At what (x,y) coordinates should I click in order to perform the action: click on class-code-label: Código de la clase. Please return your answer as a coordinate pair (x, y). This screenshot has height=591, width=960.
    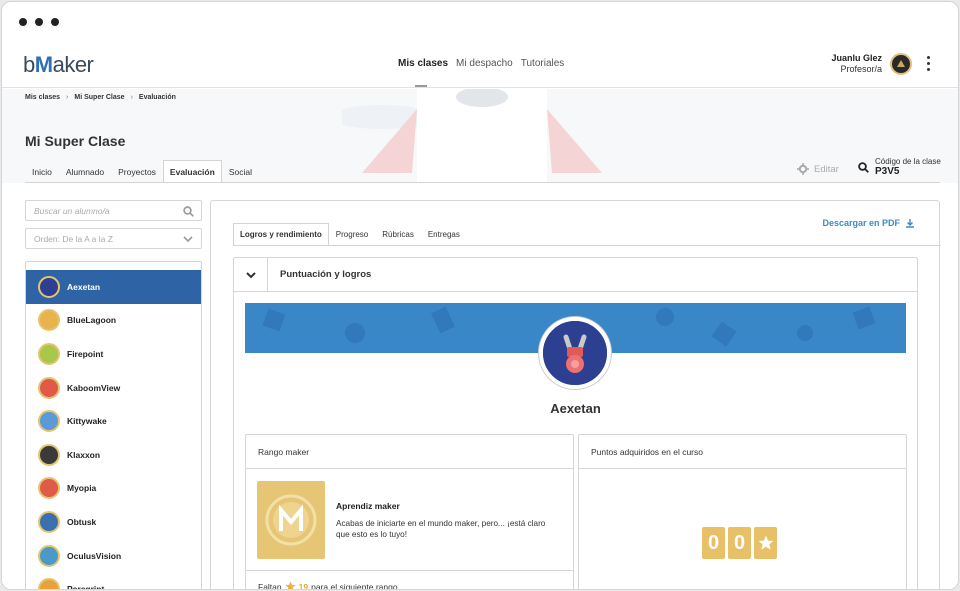
    Looking at the image, I should click on (908, 161).